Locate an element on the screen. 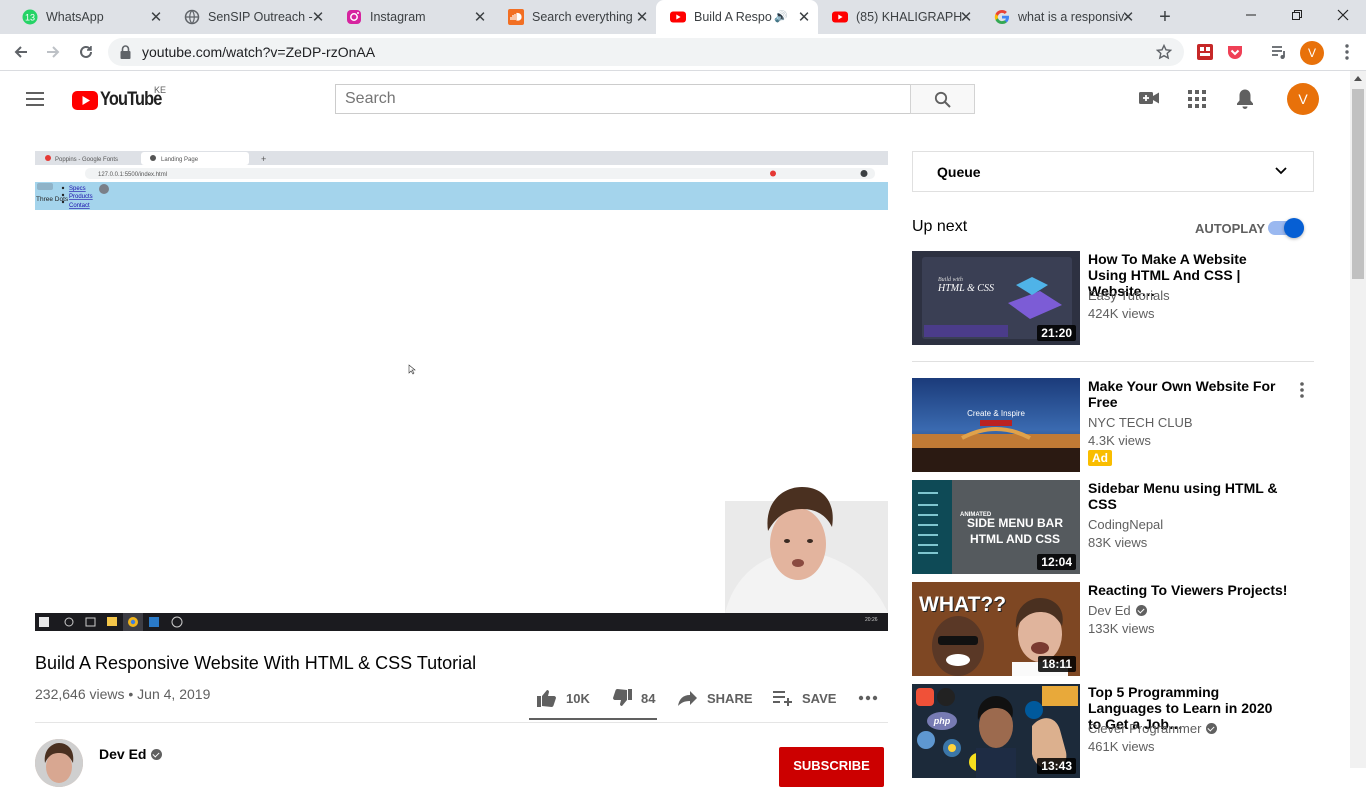 Image resolution: width=1366 pixels, height=787 pixels. channel-name: Dev Ed is located at coordinates (122, 754).